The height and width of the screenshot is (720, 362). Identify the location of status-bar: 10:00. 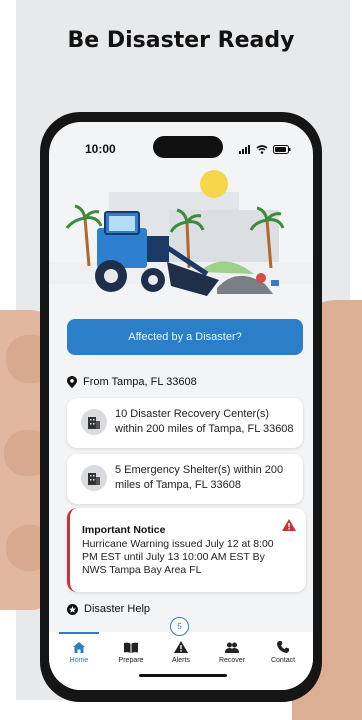
(181, 142).